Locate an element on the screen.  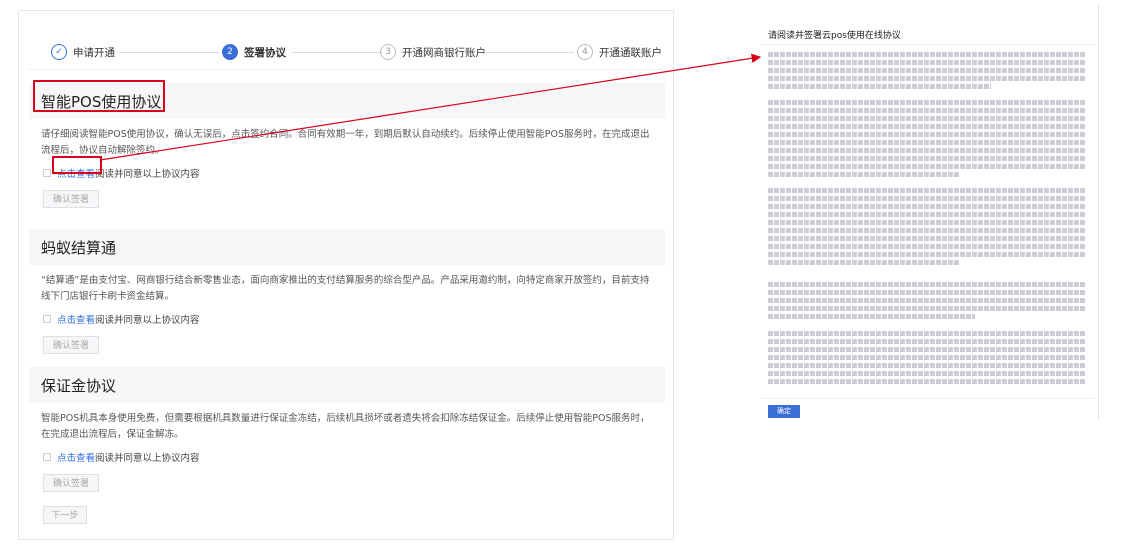
modal-footer-divider is located at coordinates (928, 398).